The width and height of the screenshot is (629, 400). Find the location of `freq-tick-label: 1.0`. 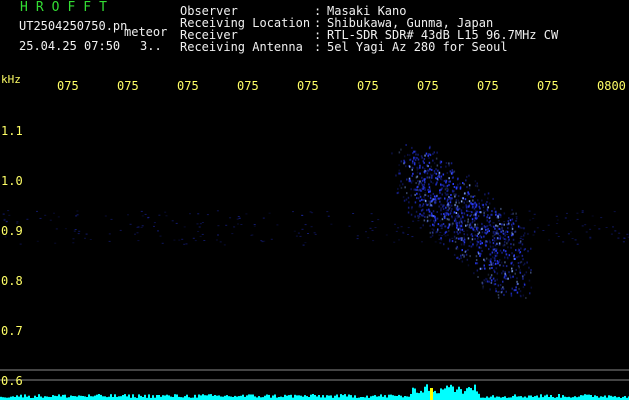

freq-tick-label: 1.0 is located at coordinates (12, 181).